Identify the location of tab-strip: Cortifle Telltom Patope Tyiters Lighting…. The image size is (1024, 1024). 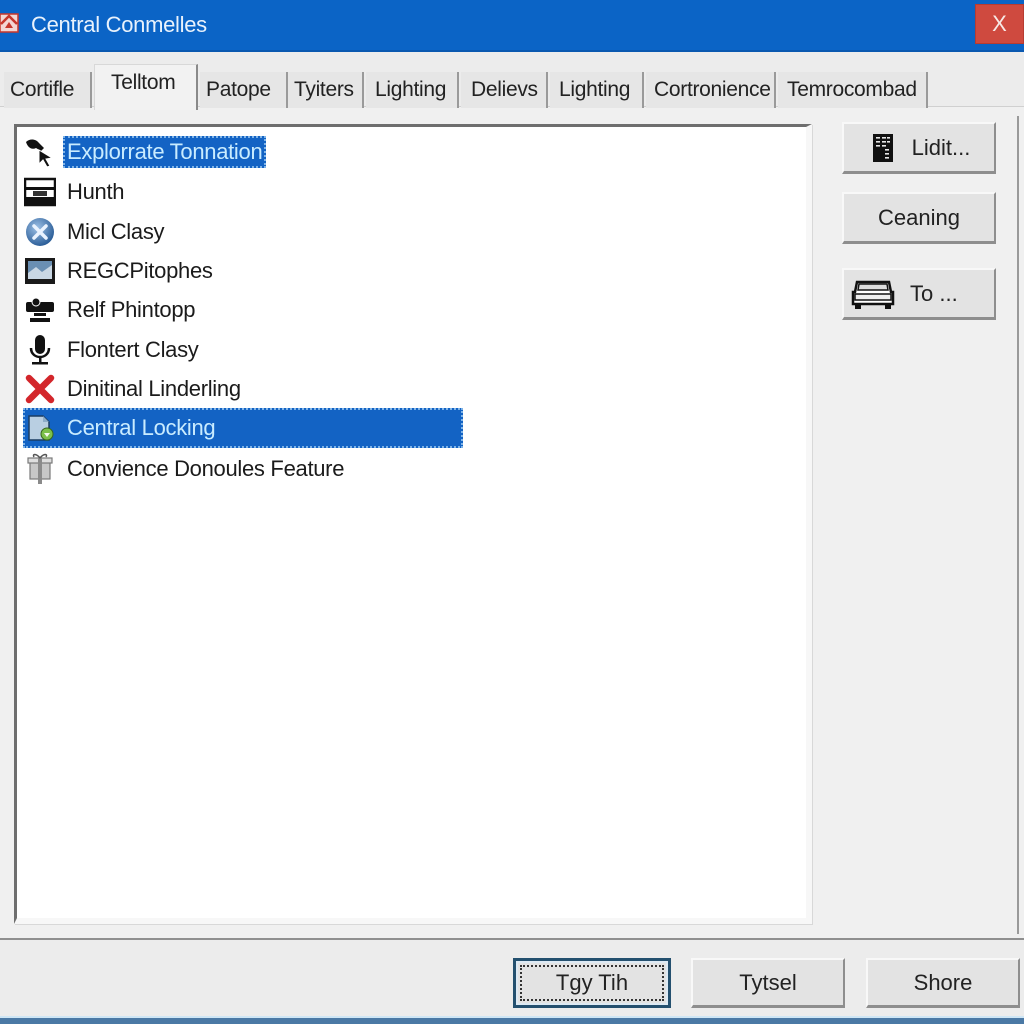
(512, 87).